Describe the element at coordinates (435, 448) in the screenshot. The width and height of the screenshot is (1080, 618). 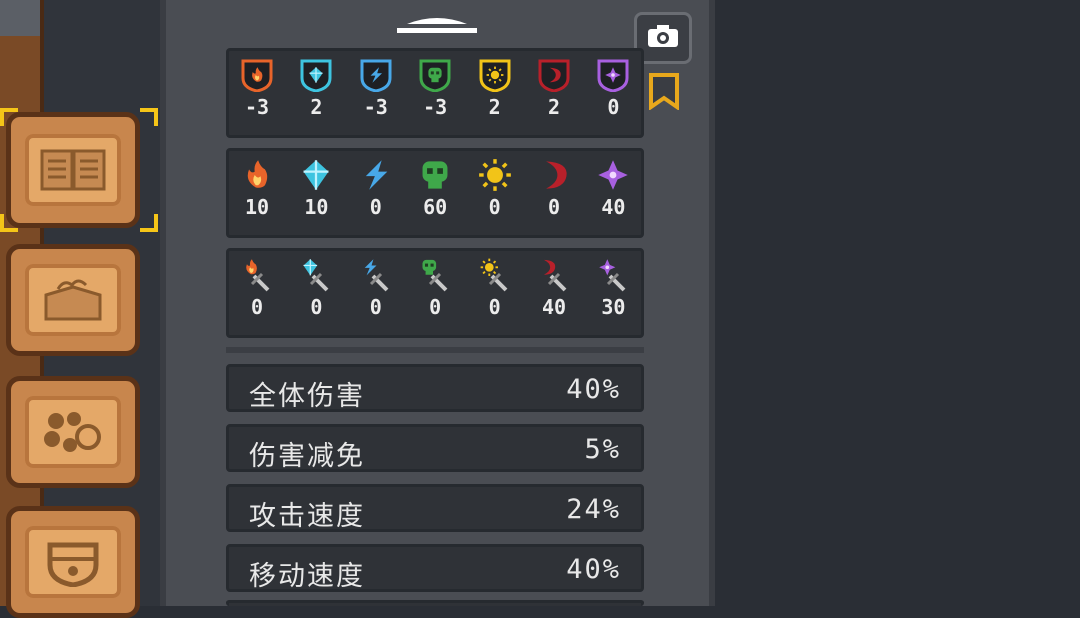
I see `stat-damage-reduction: 伤害减免 5%` at that location.